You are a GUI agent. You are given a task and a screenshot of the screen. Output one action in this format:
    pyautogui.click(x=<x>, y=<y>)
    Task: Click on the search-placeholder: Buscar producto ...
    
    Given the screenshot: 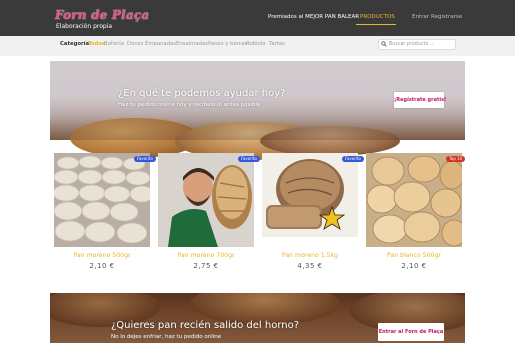 What is the action you would take?
    pyautogui.click(x=412, y=44)
    